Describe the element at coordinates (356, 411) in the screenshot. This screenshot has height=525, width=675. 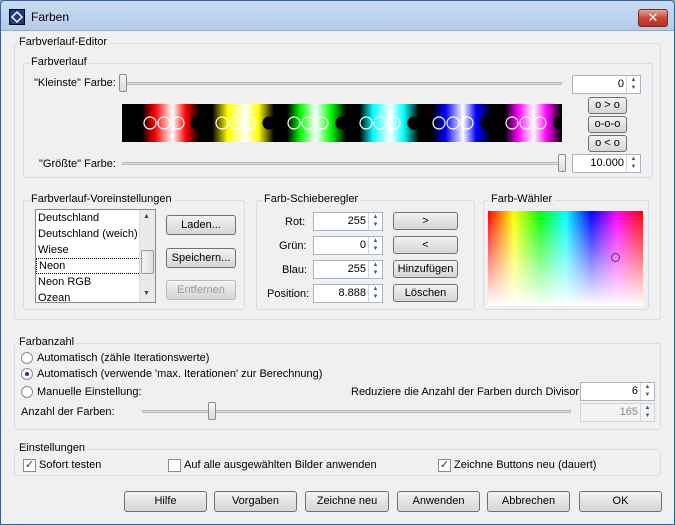
I see `count-track` at that location.